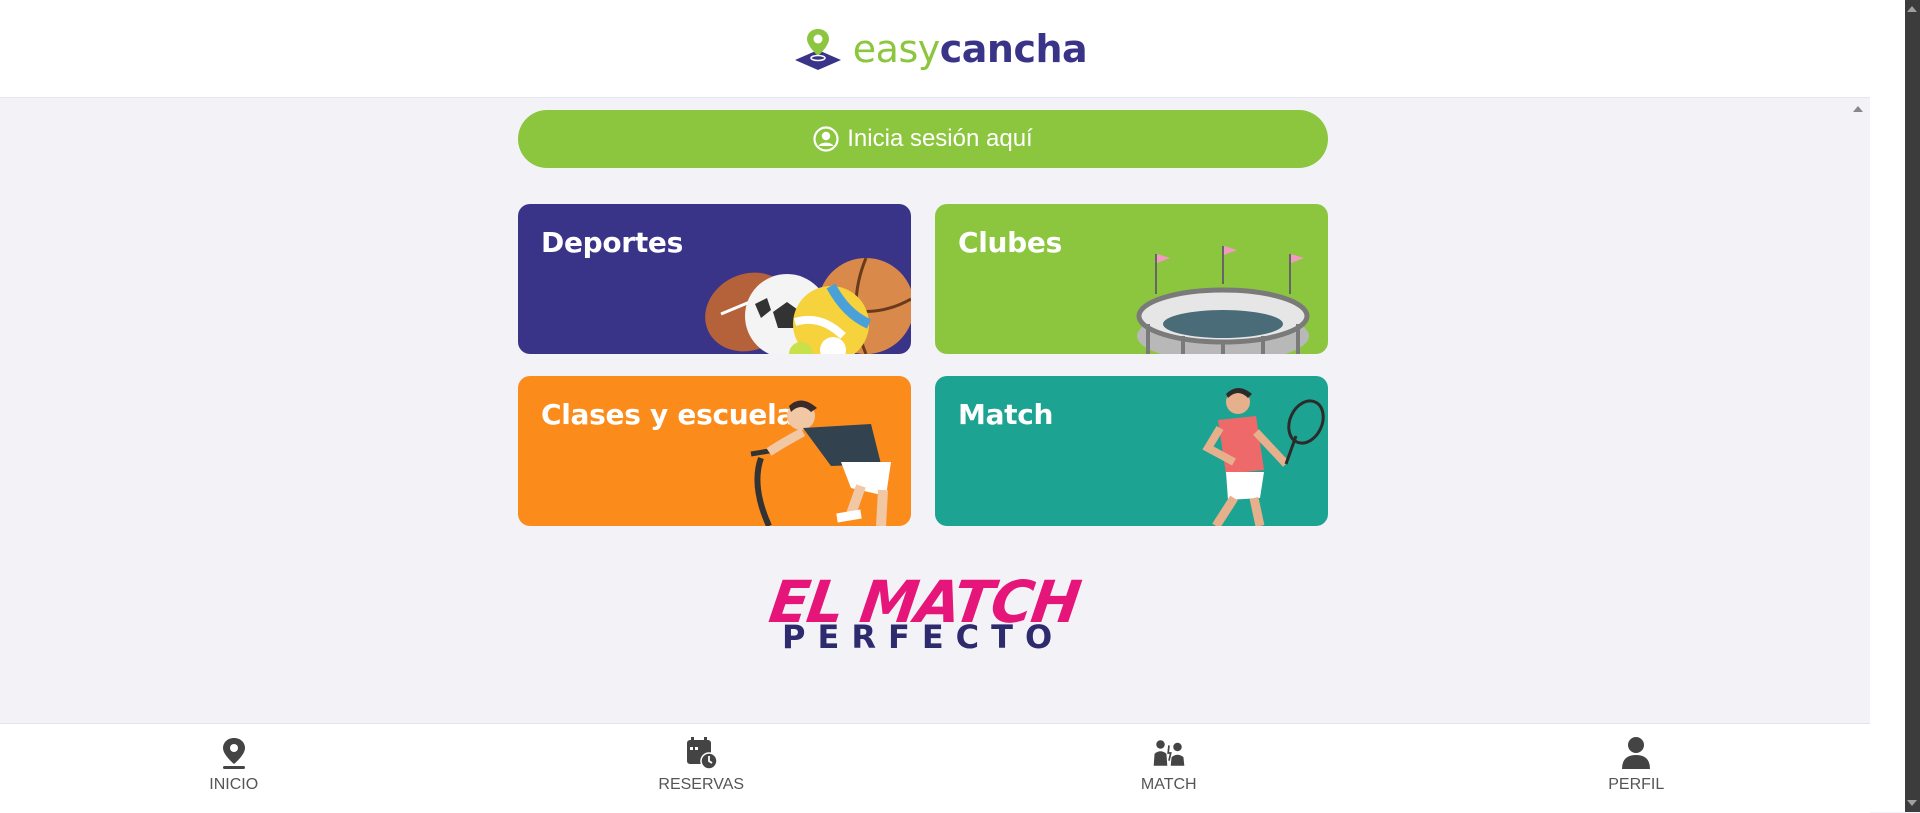 The image size is (1920, 813). I want to click on nav-label: RESERVAS, so click(701, 784).